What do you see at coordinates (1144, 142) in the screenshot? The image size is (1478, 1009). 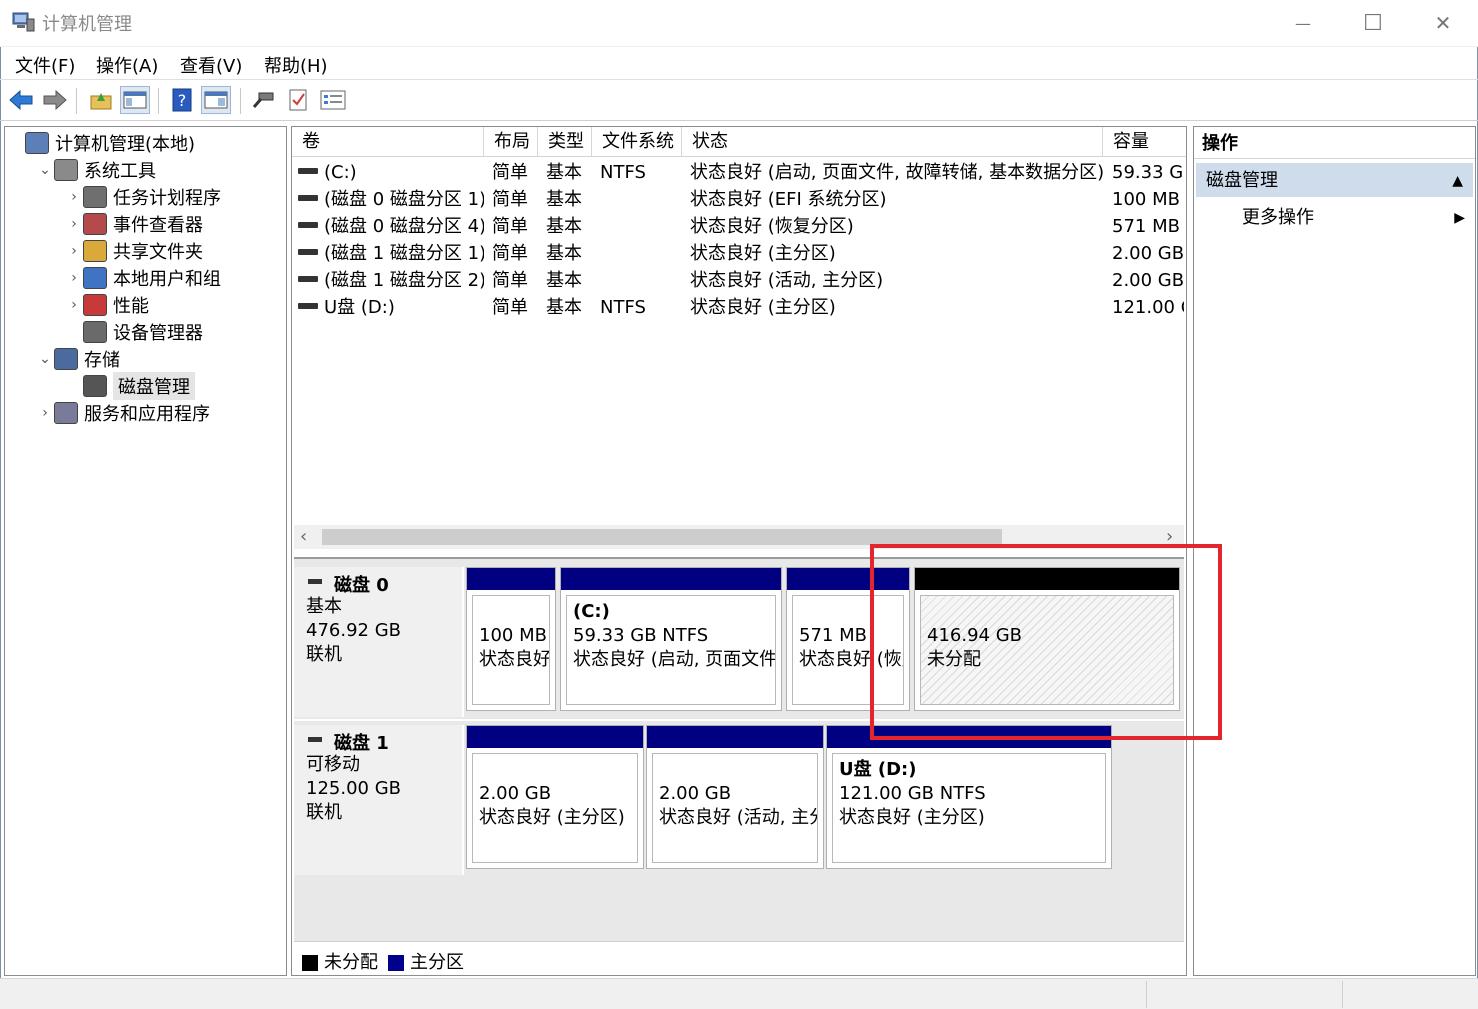 I see `column-header-capacity: 容量` at bounding box center [1144, 142].